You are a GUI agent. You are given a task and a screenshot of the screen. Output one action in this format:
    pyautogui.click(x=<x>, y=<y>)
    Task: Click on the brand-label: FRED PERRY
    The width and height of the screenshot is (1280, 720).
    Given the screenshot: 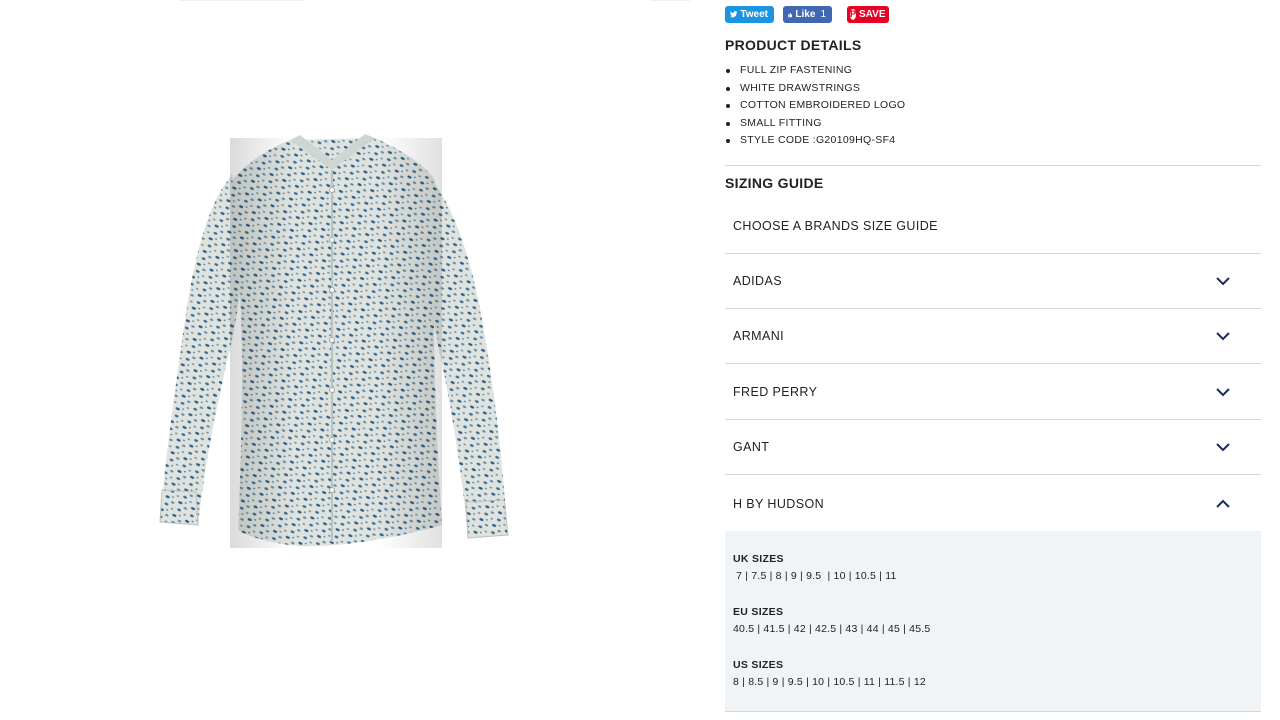 What is the action you would take?
    pyautogui.click(x=775, y=392)
    